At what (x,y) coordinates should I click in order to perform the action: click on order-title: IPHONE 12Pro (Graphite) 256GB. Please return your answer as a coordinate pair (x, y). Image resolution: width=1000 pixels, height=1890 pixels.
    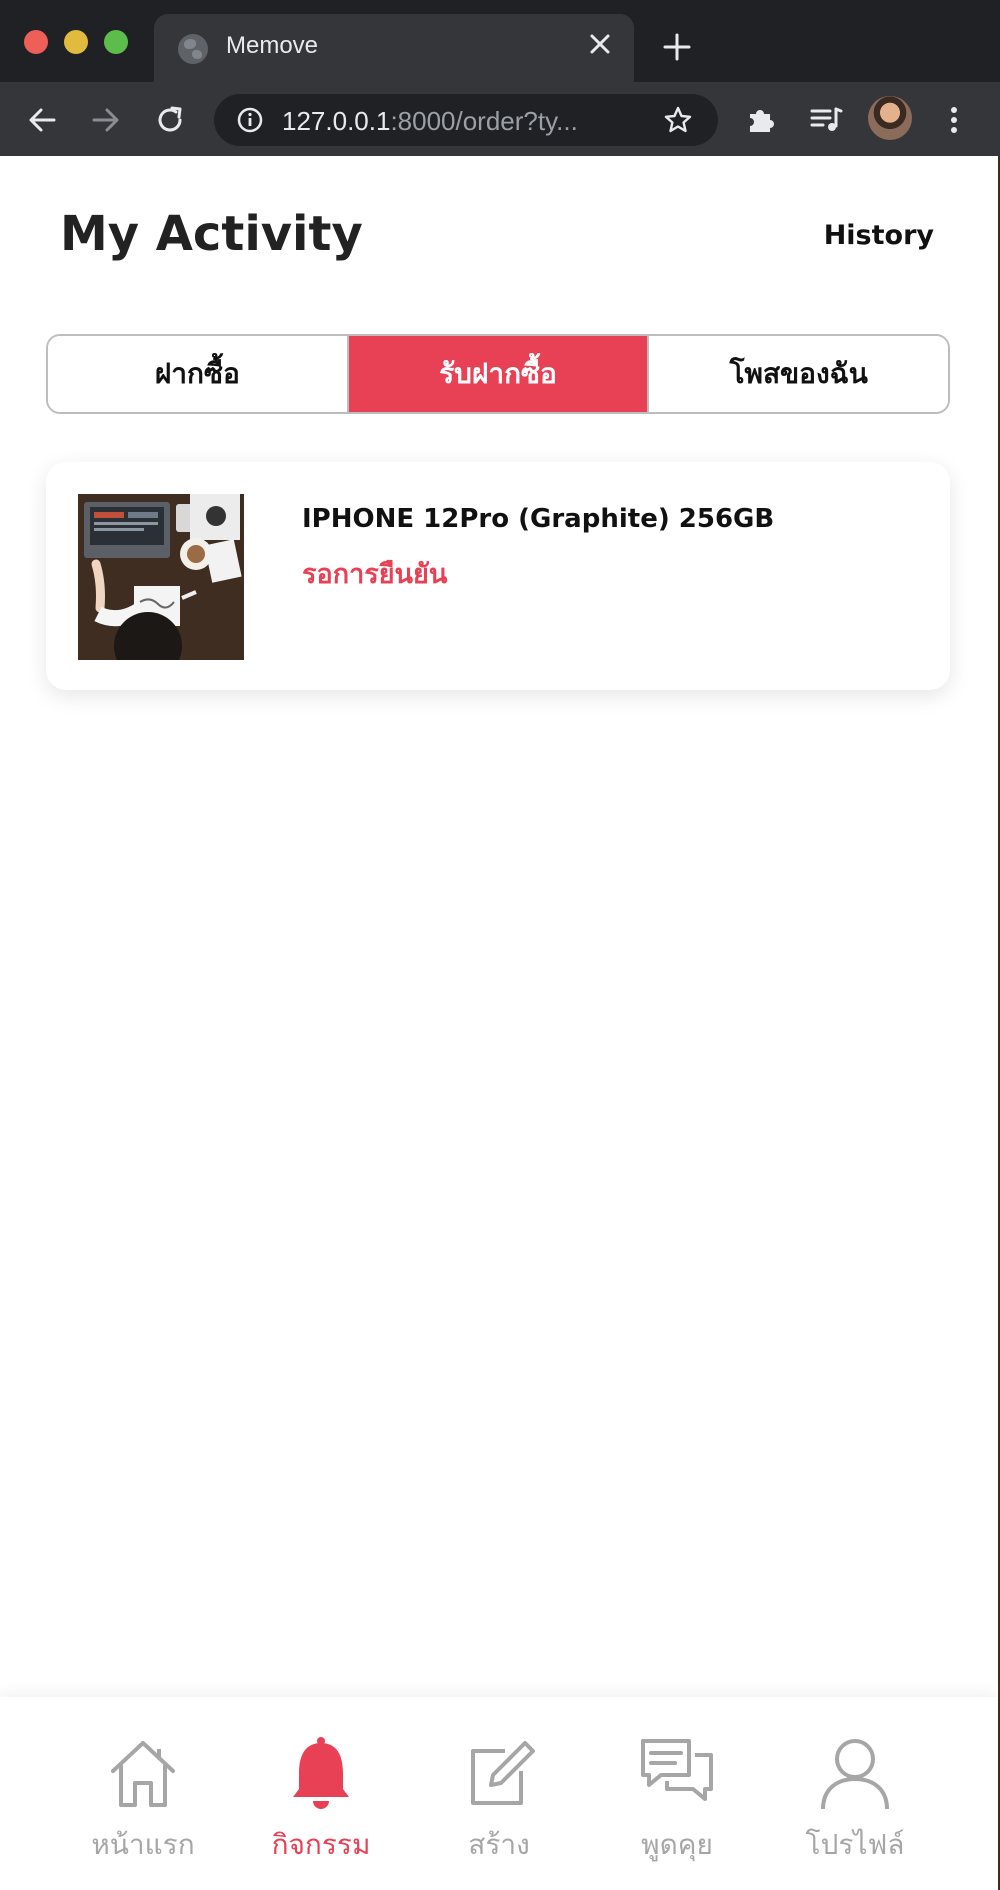
    Looking at the image, I should click on (538, 519).